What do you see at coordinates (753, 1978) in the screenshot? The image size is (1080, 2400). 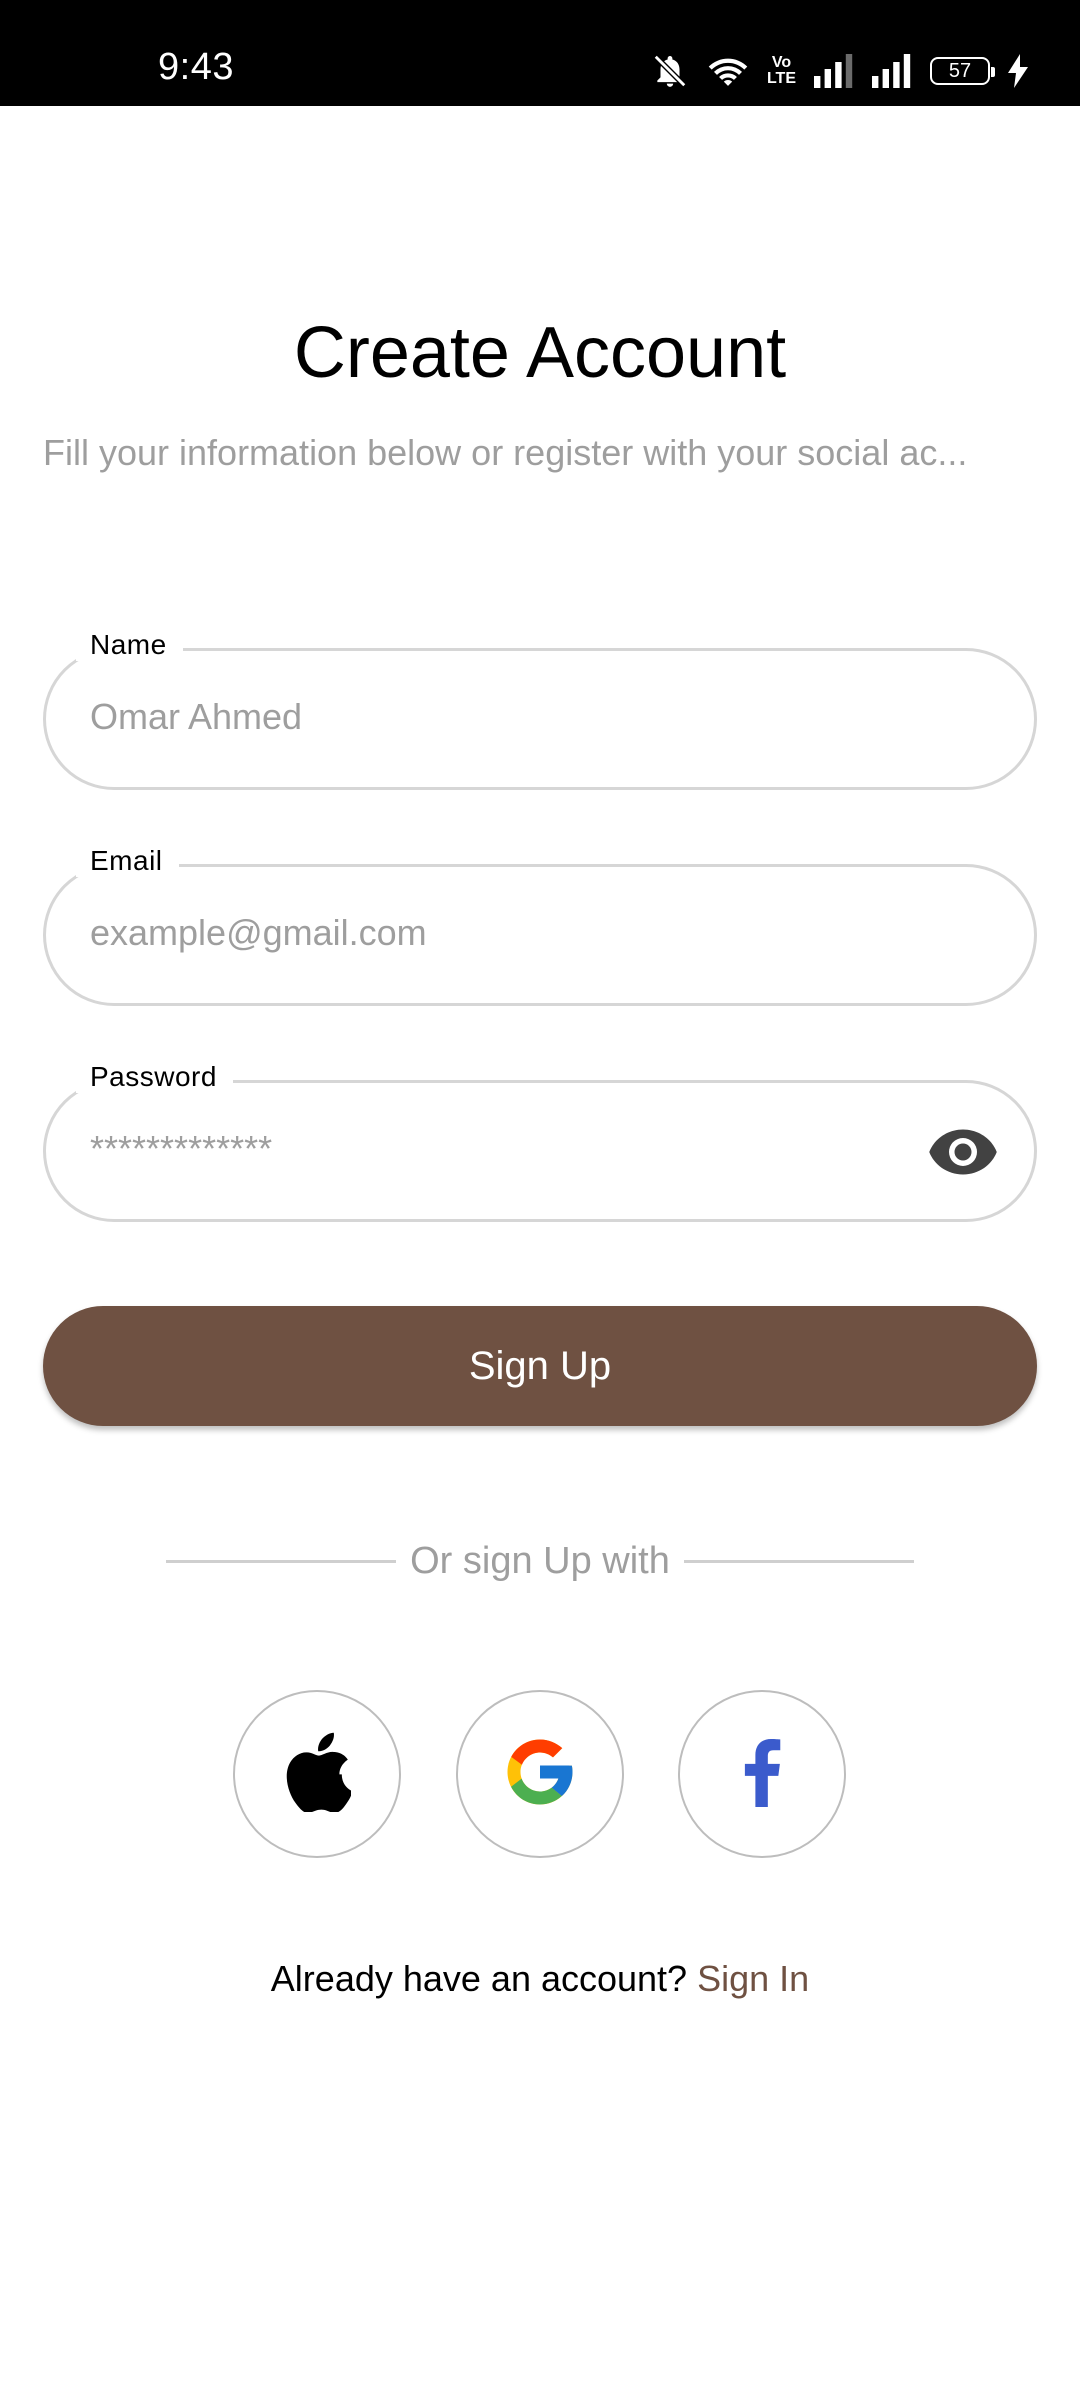 I see `sign-in-link: Sign In` at bounding box center [753, 1978].